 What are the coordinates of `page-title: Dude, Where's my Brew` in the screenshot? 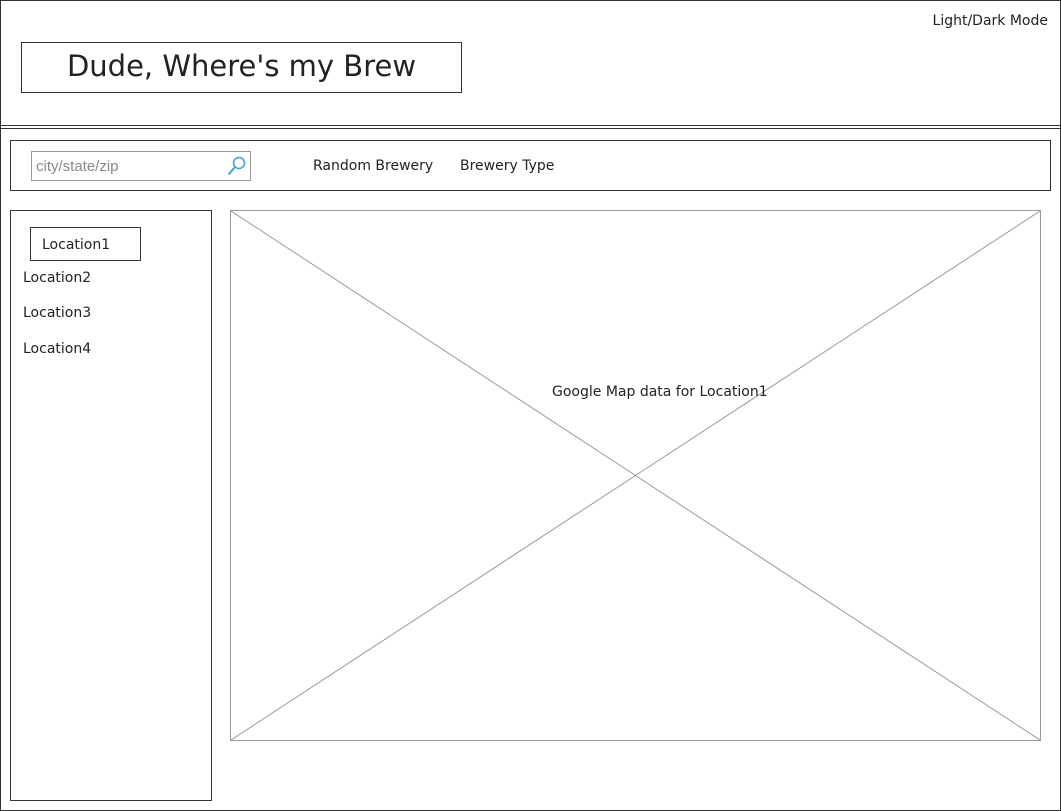 It's located at (241, 66).